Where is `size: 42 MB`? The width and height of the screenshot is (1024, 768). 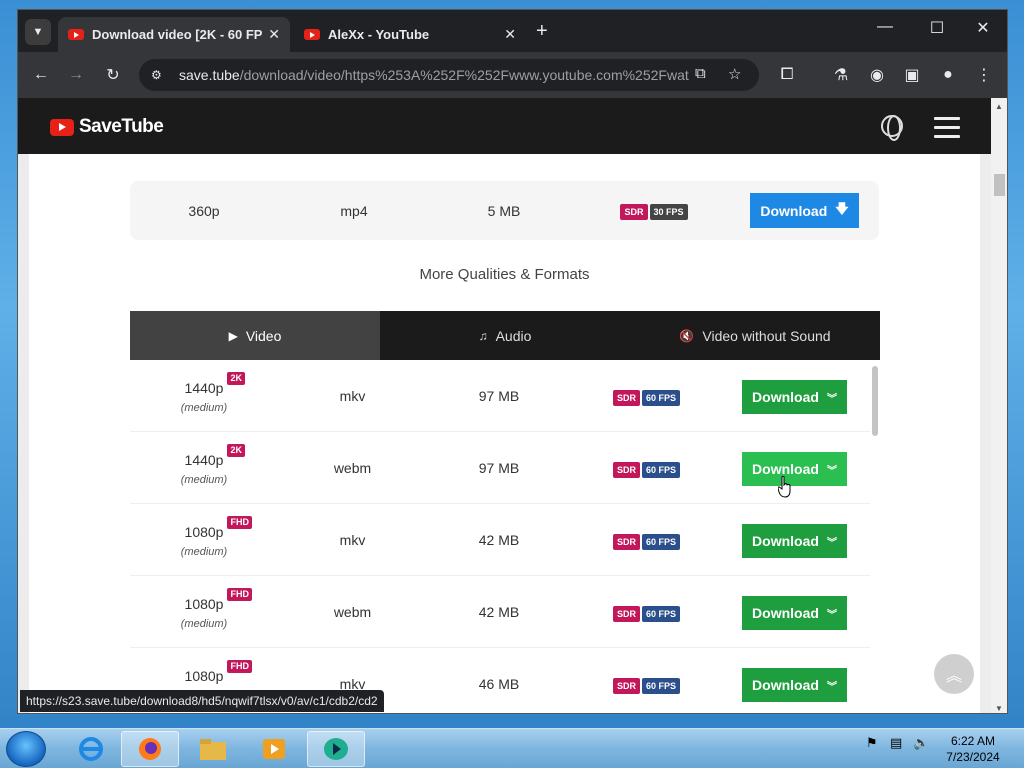
size: 42 MB is located at coordinates (499, 612).